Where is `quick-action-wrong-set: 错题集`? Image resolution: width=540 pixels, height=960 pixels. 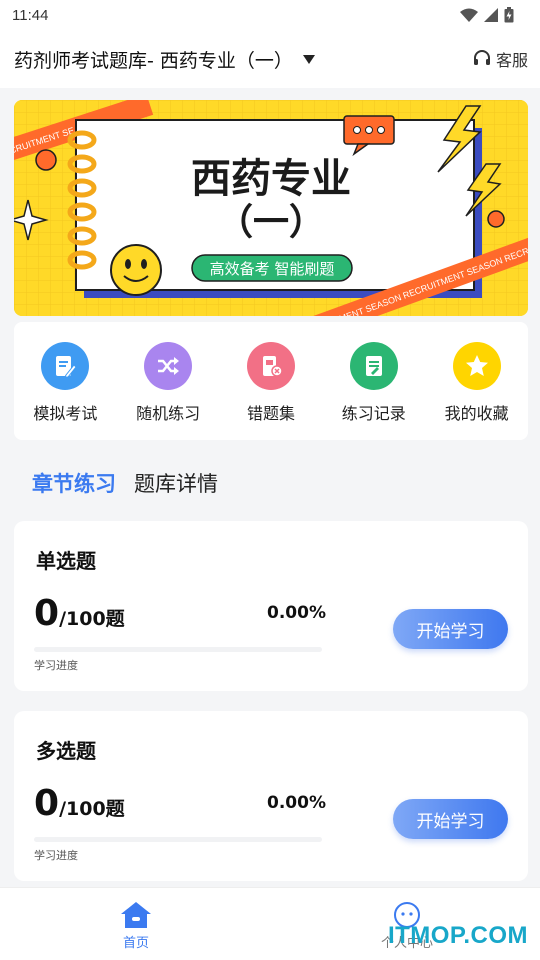
quick-action-wrong-set: 错题集 is located at coordinates (271, 383).